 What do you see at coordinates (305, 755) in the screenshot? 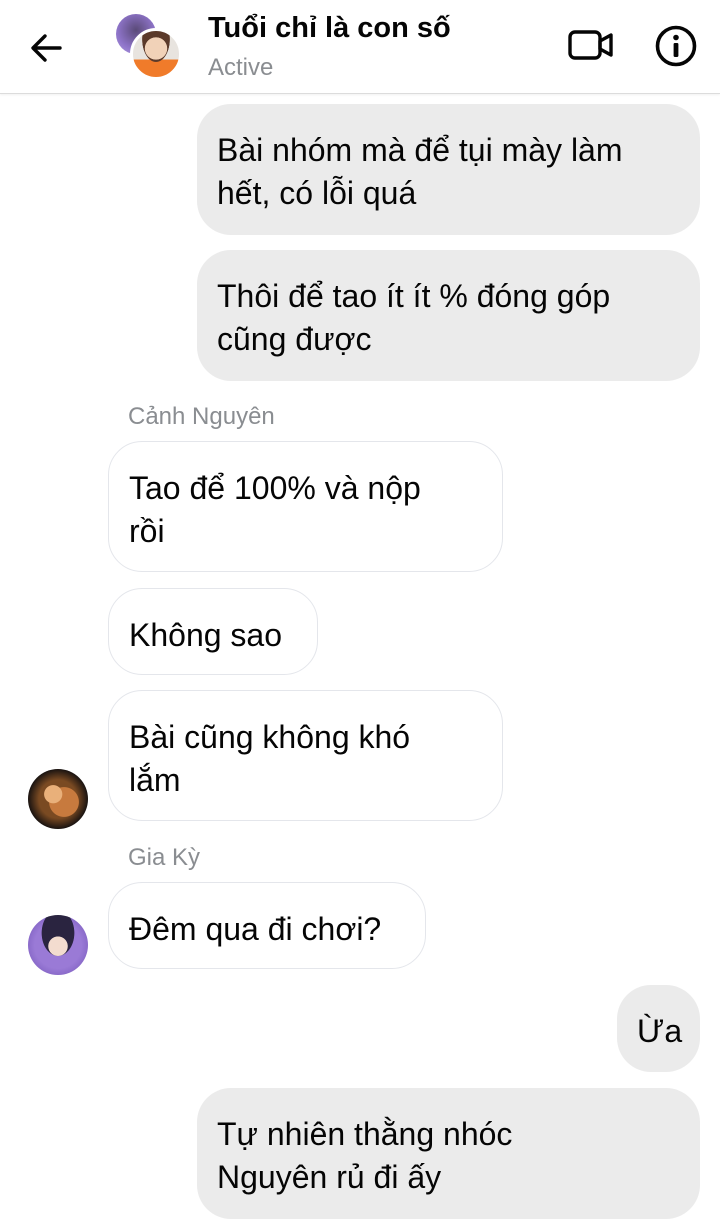
I see `message-bubble-incoming: Bài cũng không khó lắm` at bounding box center [305, 755].